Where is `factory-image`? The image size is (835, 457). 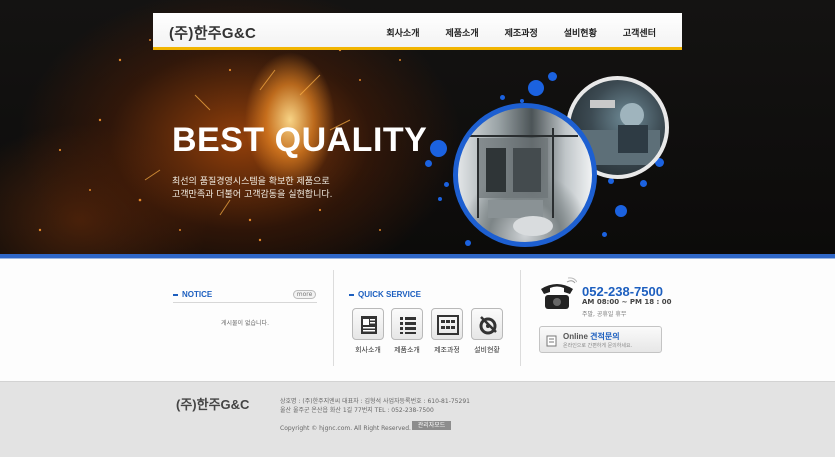
factory-image is located at coordinates (523, 182).